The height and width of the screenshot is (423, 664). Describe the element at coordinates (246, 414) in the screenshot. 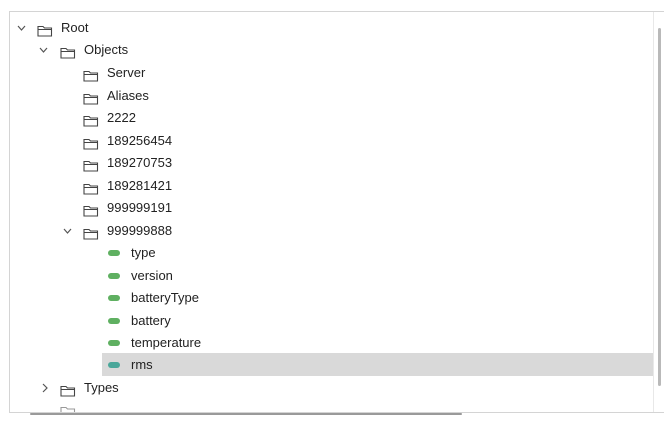

I see `horizontal-scrollbar-thumb` at that location.